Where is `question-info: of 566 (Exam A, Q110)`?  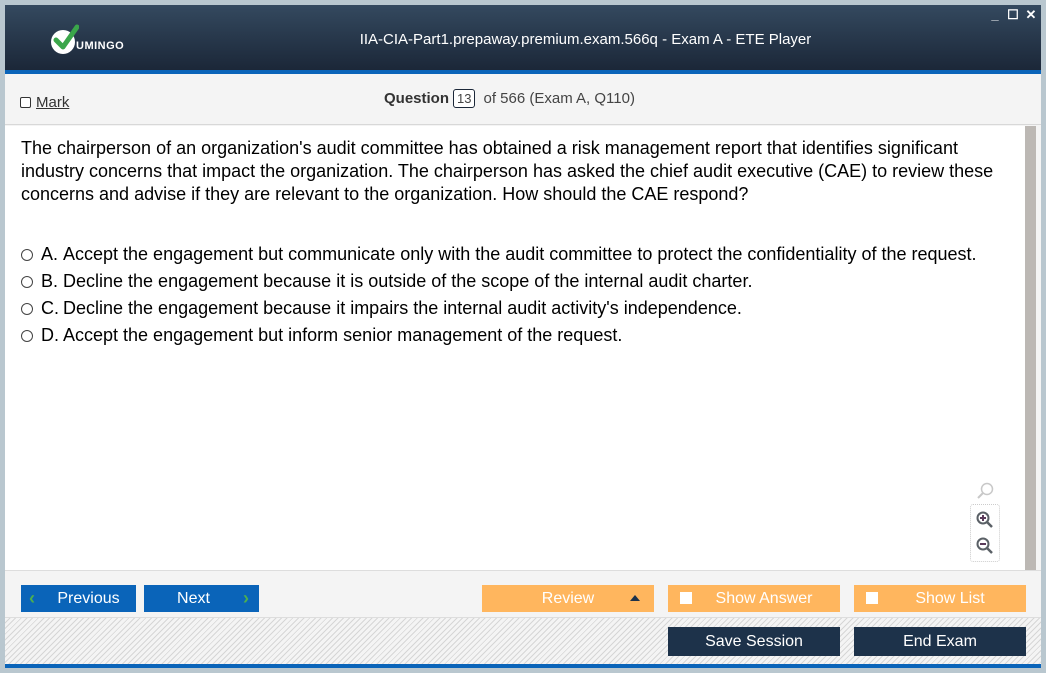
question-info: of 566 (Exam A, Q110) is located at coordinates (559, 98).